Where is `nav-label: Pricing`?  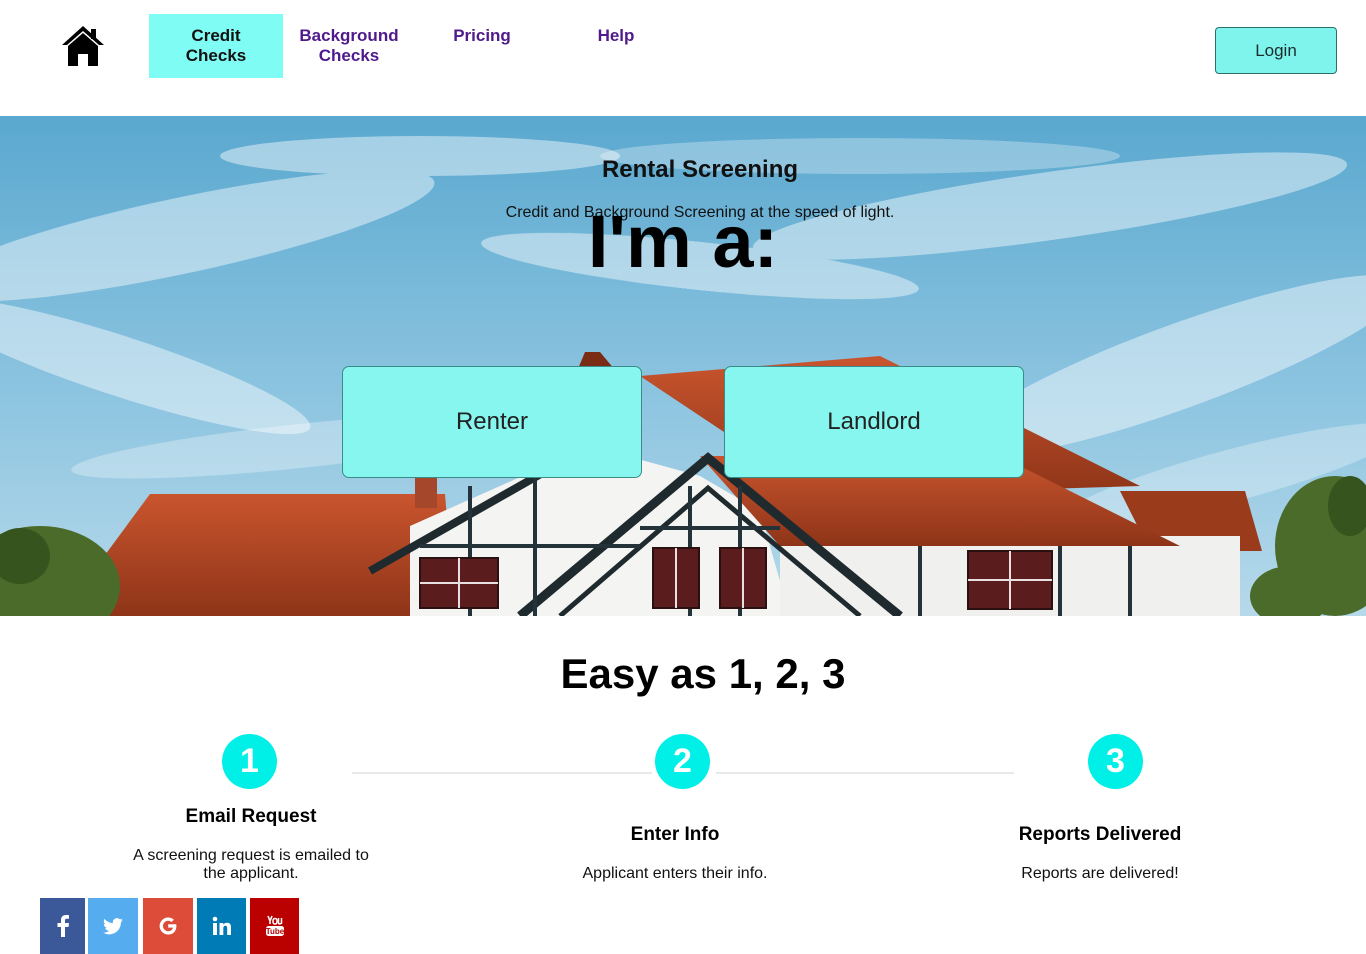
nav-label: Pricing is located at coordinates (482, 35).